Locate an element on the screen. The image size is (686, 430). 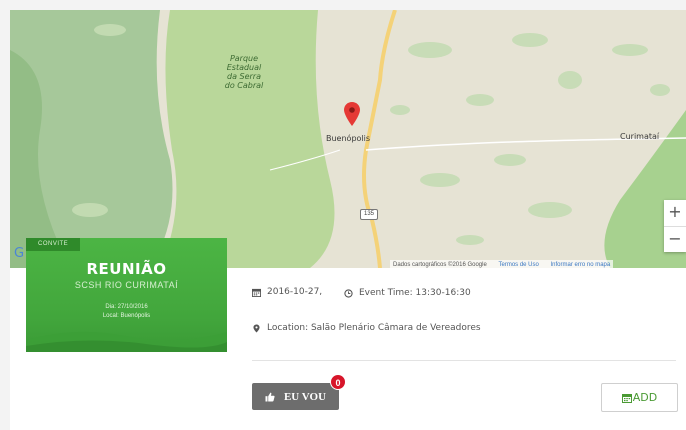
flyer-title: REUNIÃO is located at coordinates (126, 269).